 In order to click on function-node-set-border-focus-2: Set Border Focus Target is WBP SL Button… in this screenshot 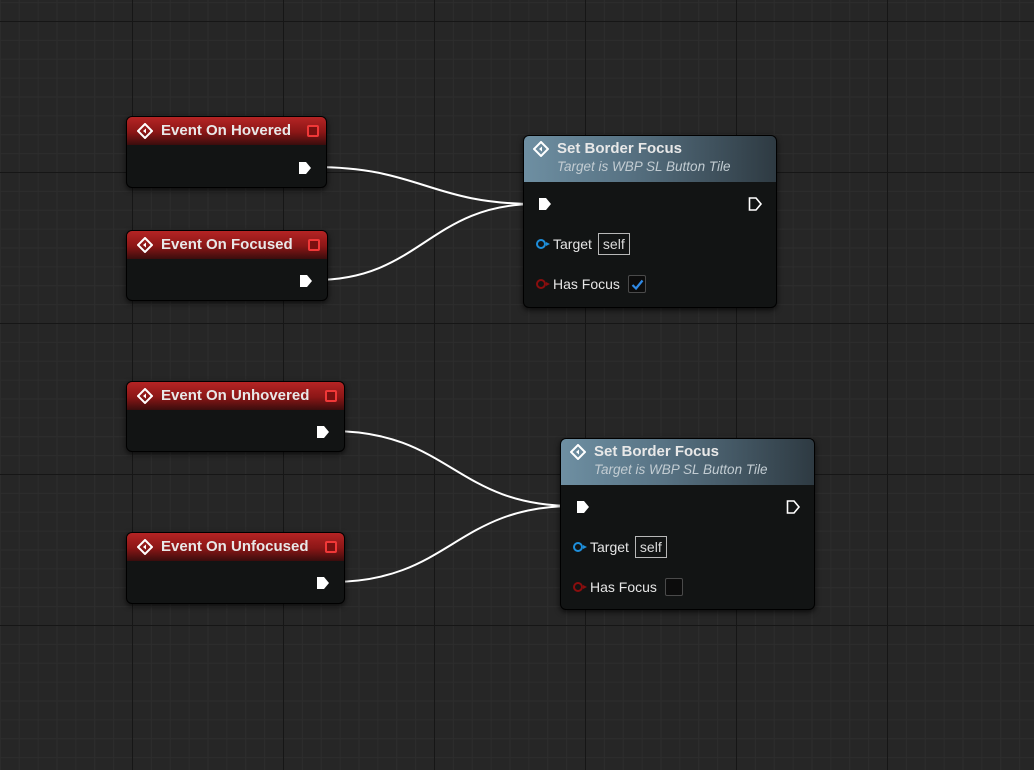, I will do `click(687, 524)`.